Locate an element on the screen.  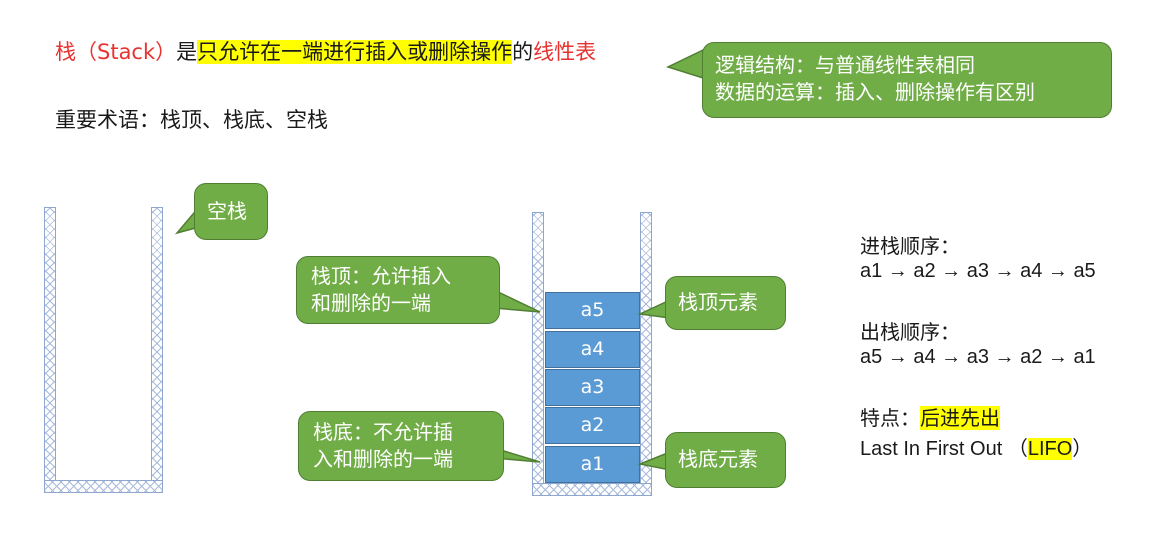
feature-line: 特点：后进先出 is located at coordinates (930, 416).